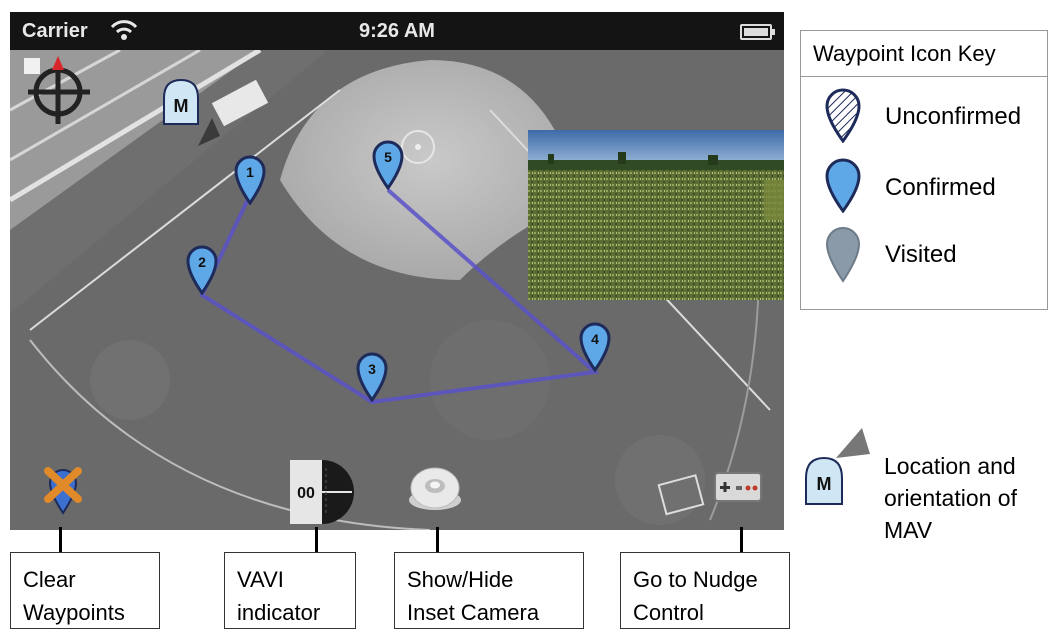 This screenshot has width=1048, height=629. I want to click on inset-camera-view, so click(656, 215).